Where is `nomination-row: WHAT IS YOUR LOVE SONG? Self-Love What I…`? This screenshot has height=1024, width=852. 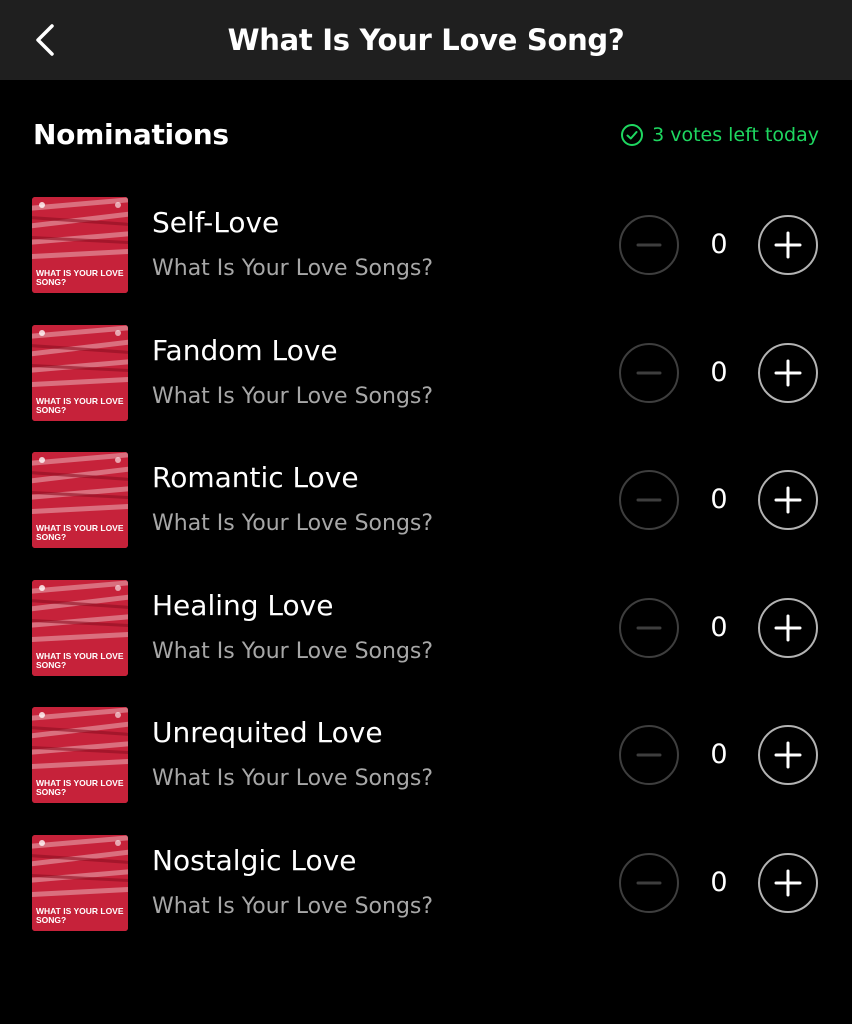
nomination-row: WHAT IS YOUR LOVE SONG? Self-Love What I… is located at coordinates (426, 257).